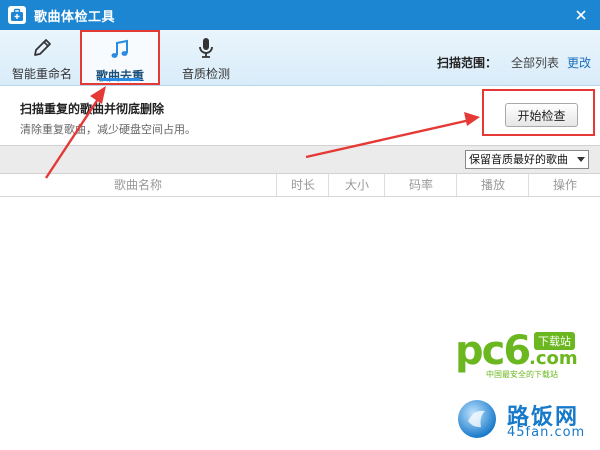 The height and width of the screenshot is (450, 600). I want to click on tool-label: 音质检测, so click(205, 74).